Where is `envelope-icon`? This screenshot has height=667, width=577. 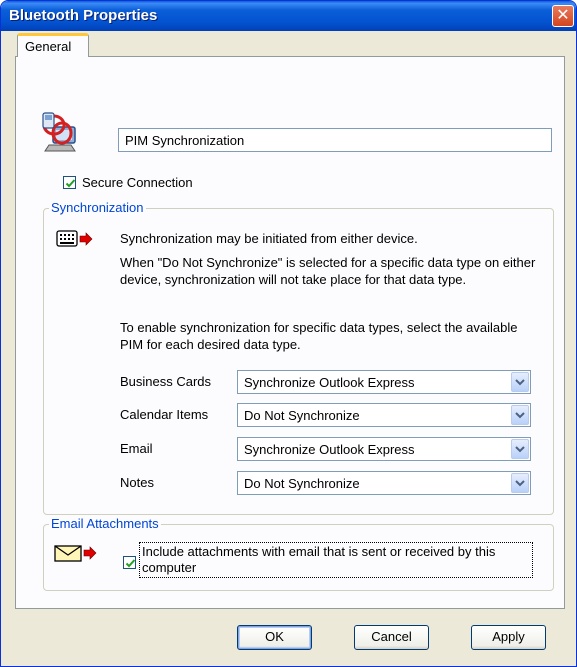 envelope-icon is located at coordinates (79, 553).